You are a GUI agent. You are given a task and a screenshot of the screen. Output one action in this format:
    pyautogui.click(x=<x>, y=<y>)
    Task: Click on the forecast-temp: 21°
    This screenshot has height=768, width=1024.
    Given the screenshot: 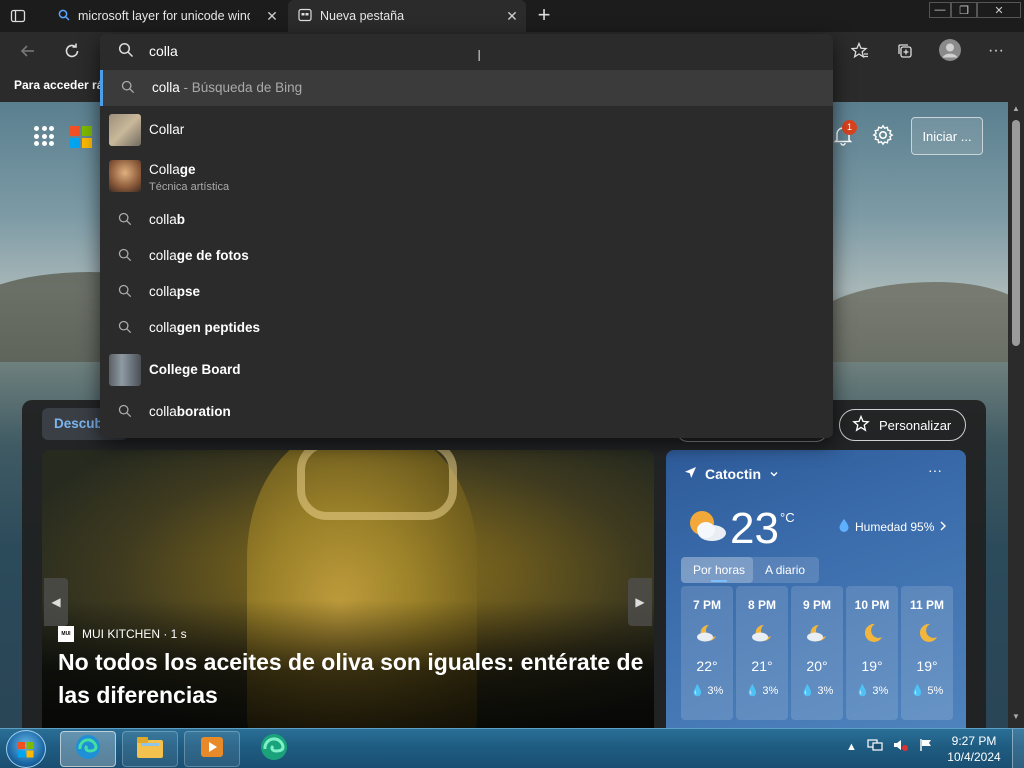 What is the action you would take?
    pyautogui.click(x=762, y=666)
    